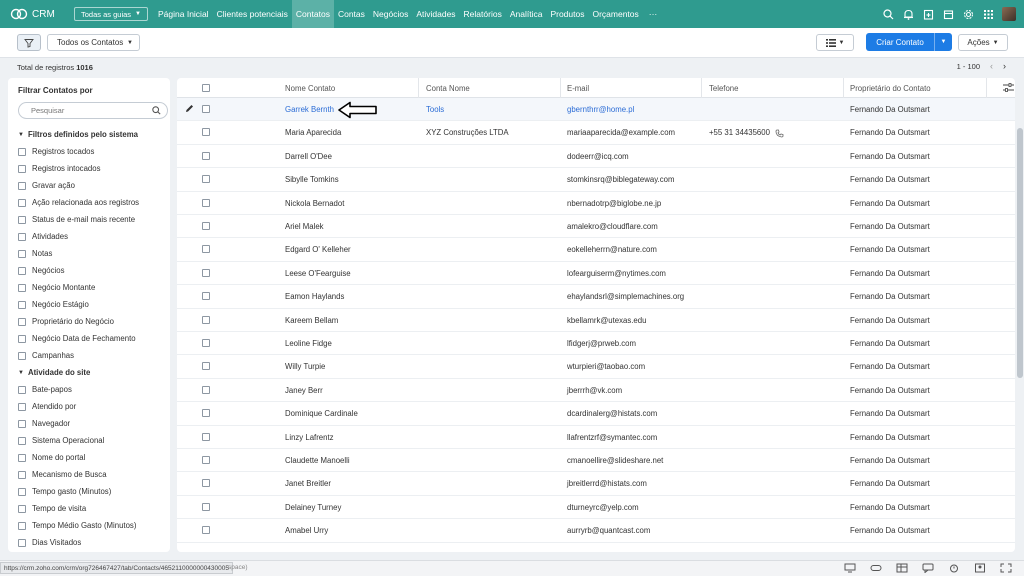 The image size is (1024, 576). Describe the element at coordinates (888, 14) in the screenshot. I see `search-icon` at that location.